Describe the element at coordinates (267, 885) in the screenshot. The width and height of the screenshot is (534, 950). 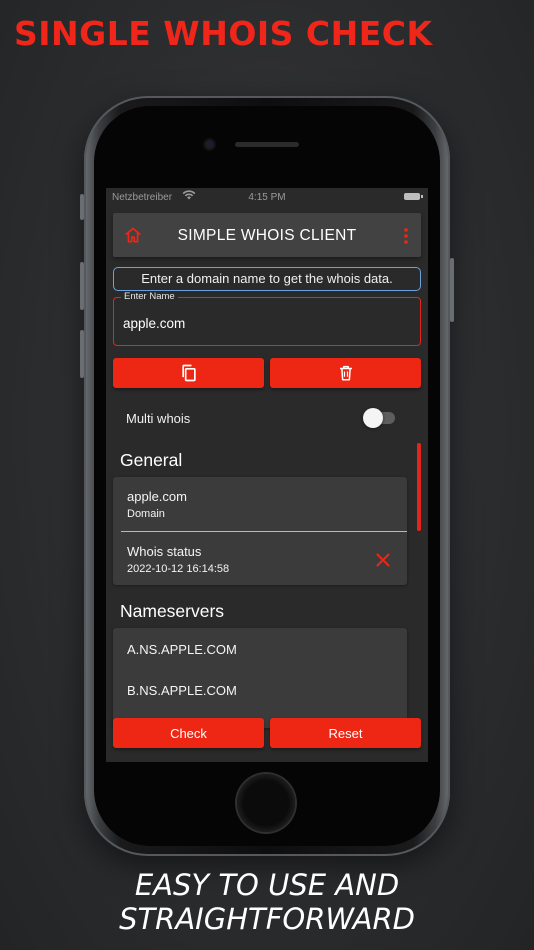
I see `tagline-line-1: EASY TO USE AND` at that location.